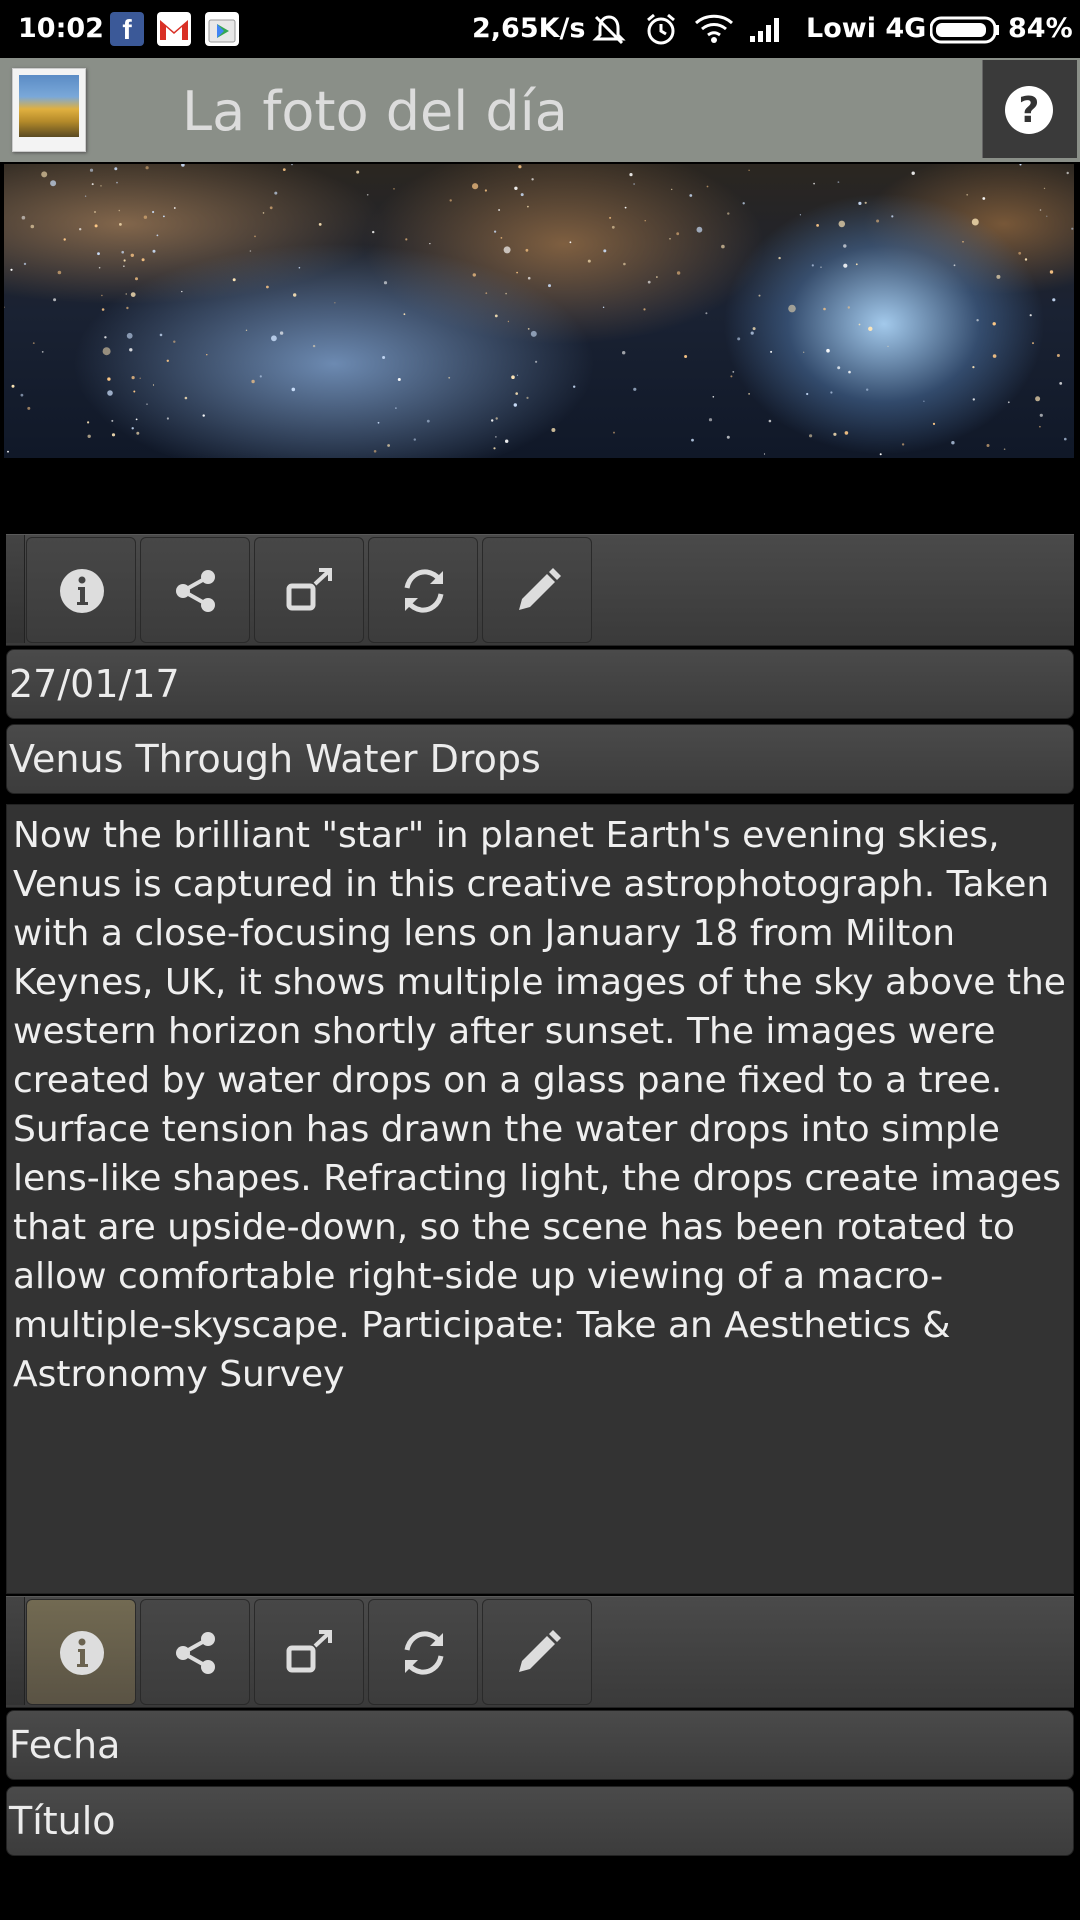  I want to click on info-button, so click(81, 590).